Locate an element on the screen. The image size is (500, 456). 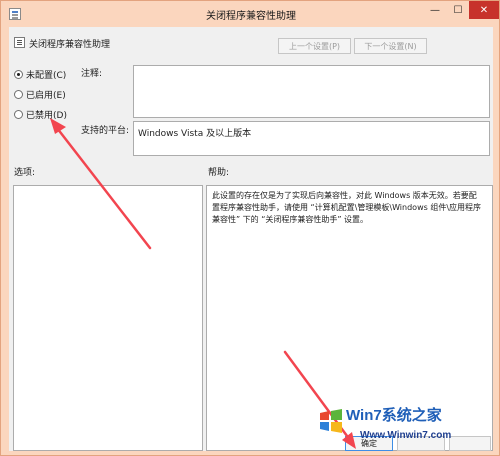
comment-label: 注释: is located at coordinates (92, 74).